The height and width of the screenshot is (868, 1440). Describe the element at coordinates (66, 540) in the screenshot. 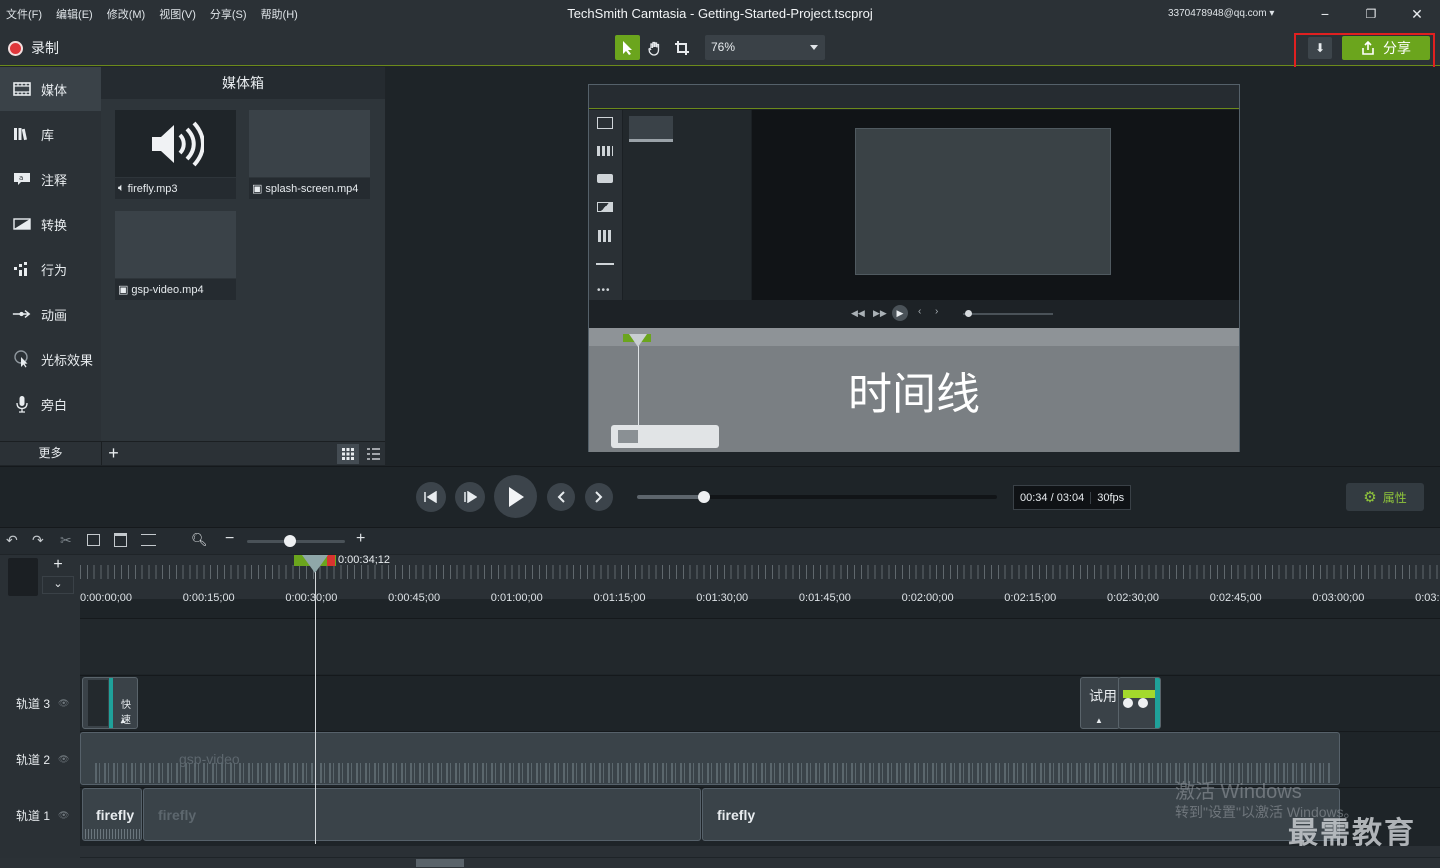

I see `cut-icon: ✂` at that location.